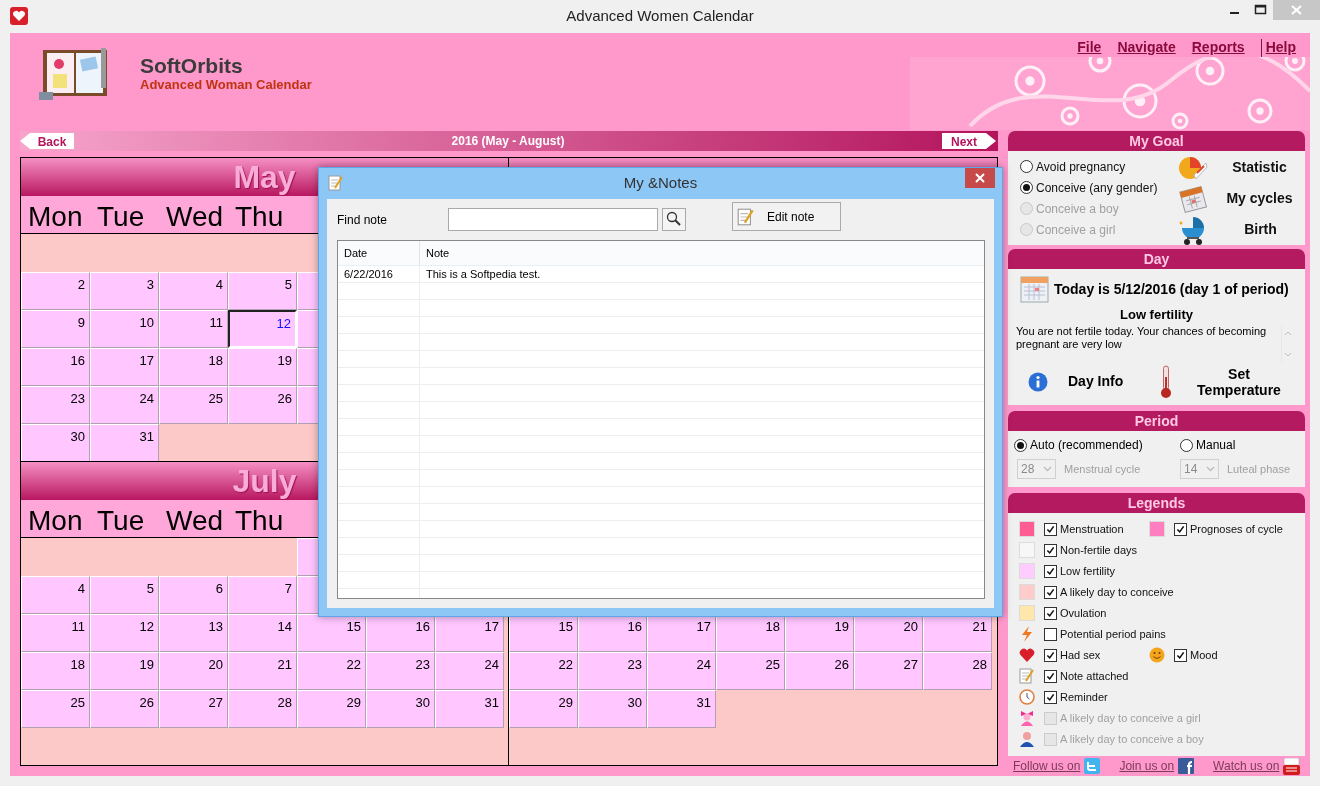  I want to click on day-cell: 9, so click(55, 329).